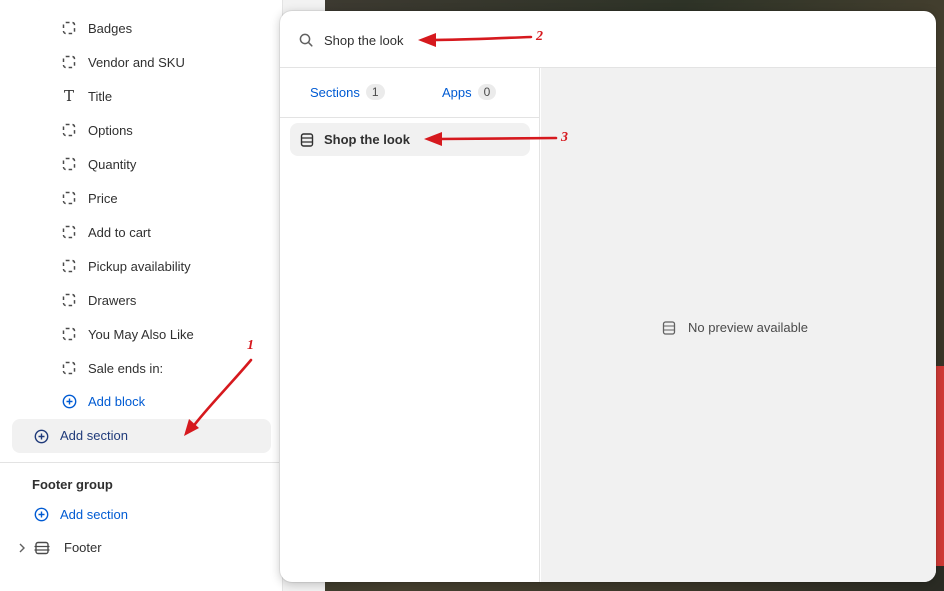  I want to click on block-item-pickup-availability: Pickup availability, so click(167, 266).